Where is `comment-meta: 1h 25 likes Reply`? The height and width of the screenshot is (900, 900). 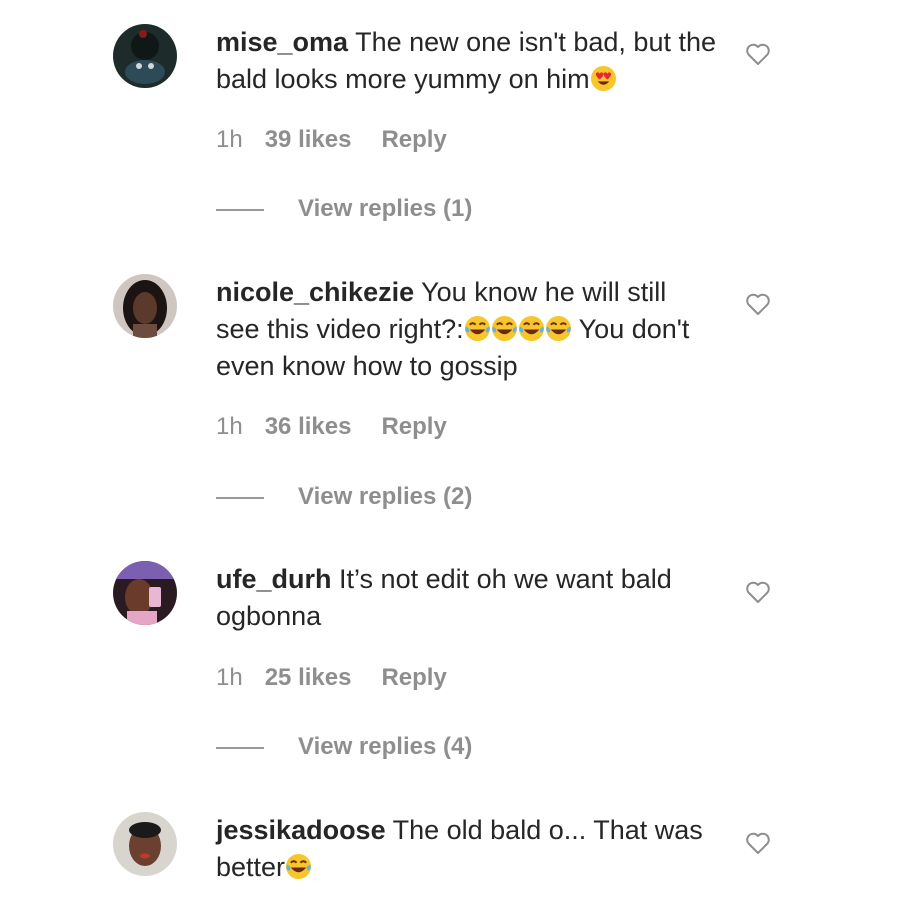
comment-meta: 1h 25 likes Reply is located at coordinates (331, 678).